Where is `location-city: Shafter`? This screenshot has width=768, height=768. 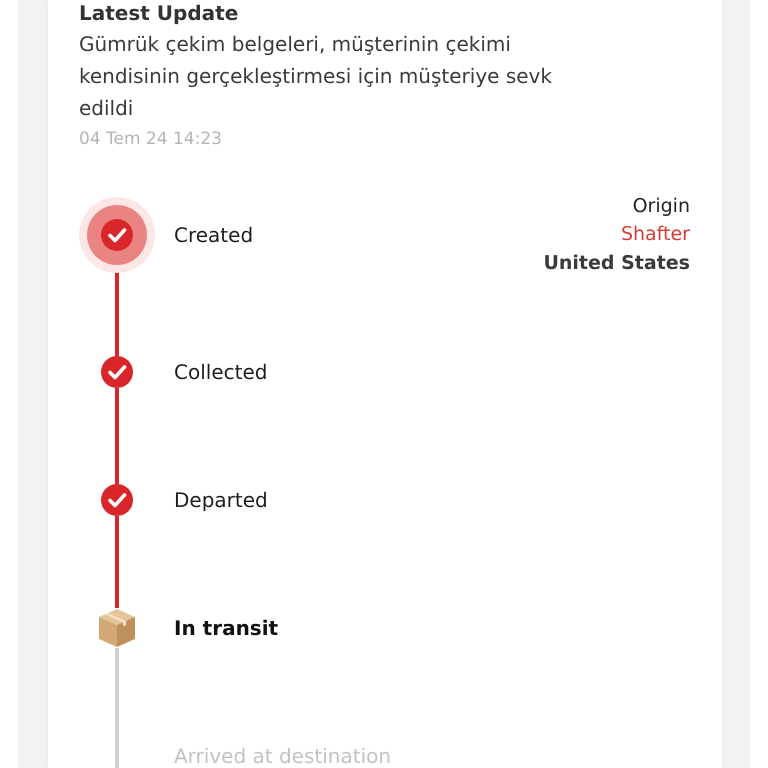 location-city: Shafter is located at coordinates (655, 235).